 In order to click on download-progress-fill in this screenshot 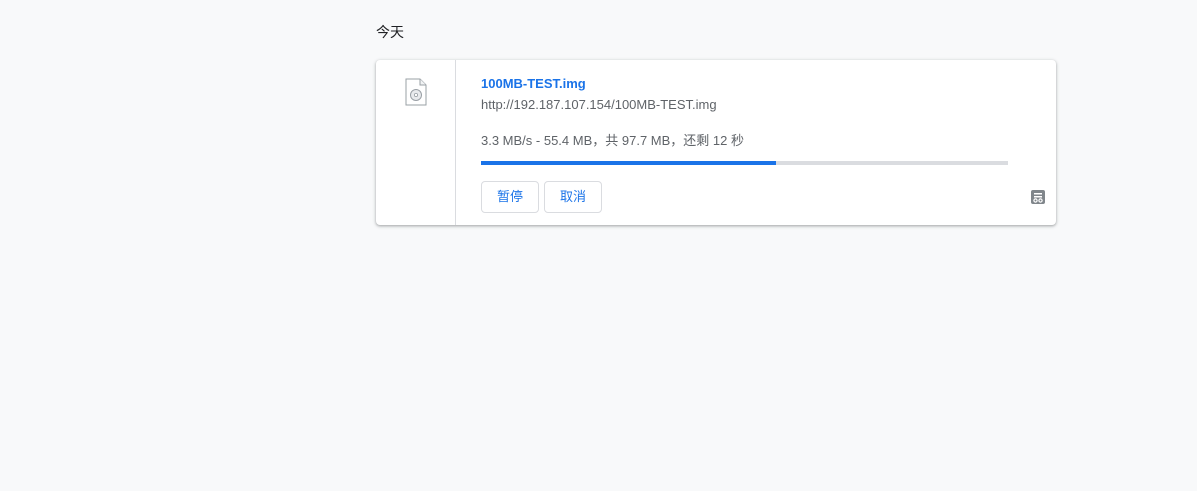, I will do `click(629, 163)`.